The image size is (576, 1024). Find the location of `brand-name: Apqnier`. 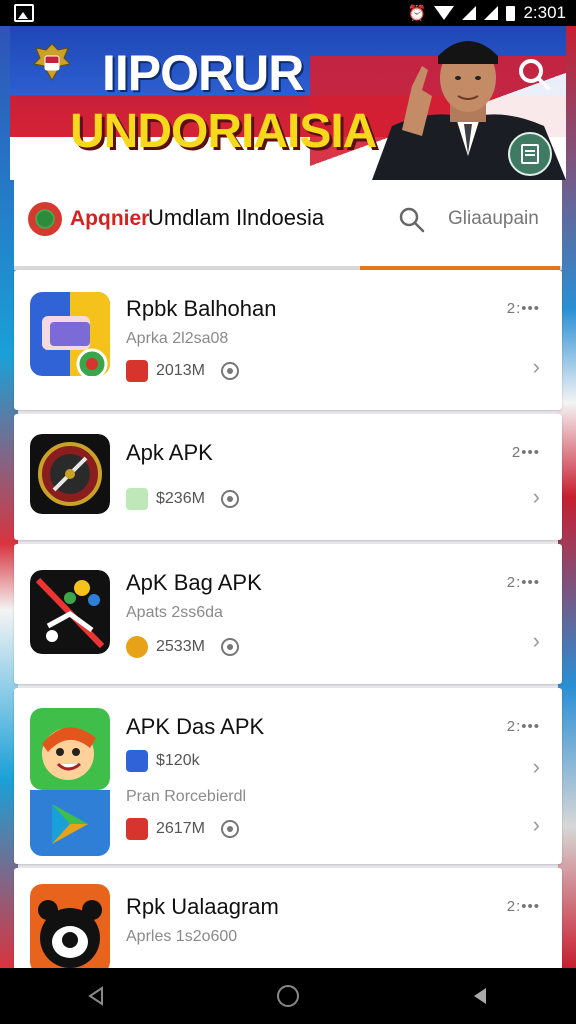

brand-name: Apqnier is located at coordinates (110, 218).